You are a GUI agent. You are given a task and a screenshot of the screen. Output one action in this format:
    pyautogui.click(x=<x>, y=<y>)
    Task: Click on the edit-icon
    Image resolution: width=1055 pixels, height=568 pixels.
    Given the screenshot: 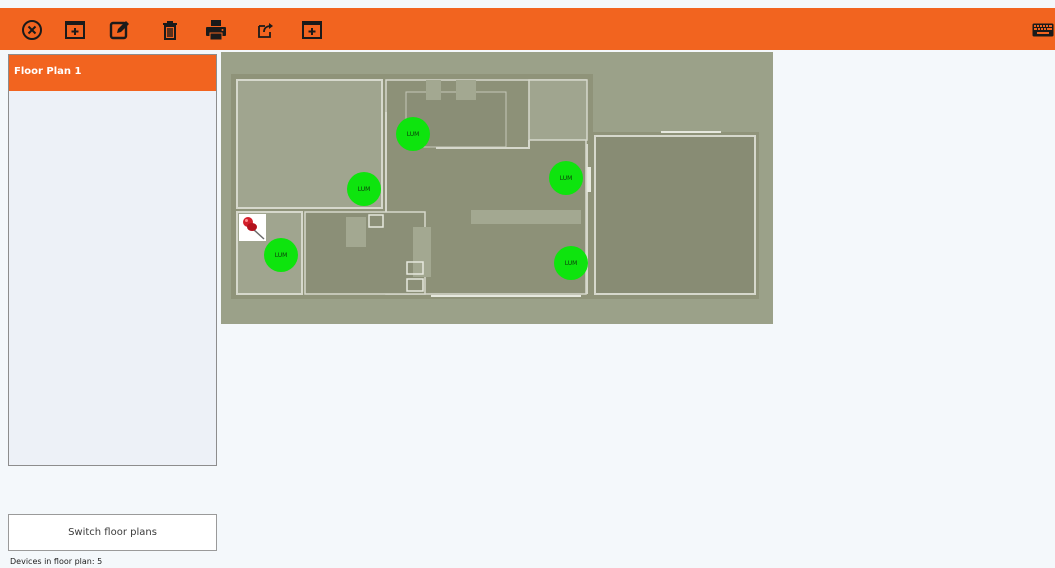 What is the action you would take?
    pyautogui.click(x=119, y=30)
    